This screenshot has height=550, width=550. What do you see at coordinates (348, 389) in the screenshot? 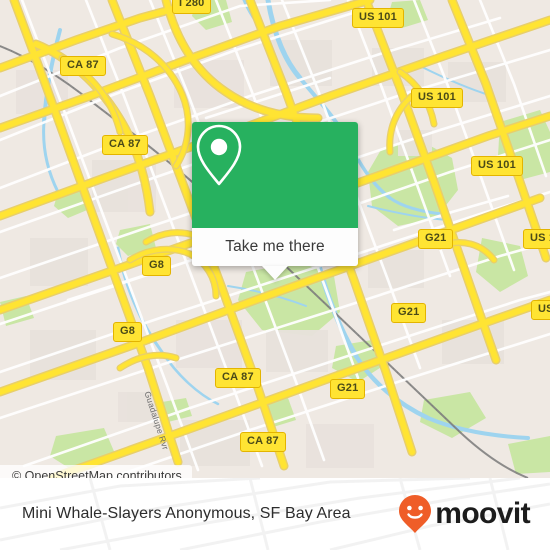
I see `shield-g21-c: G21` at bounding box center [348, 389].